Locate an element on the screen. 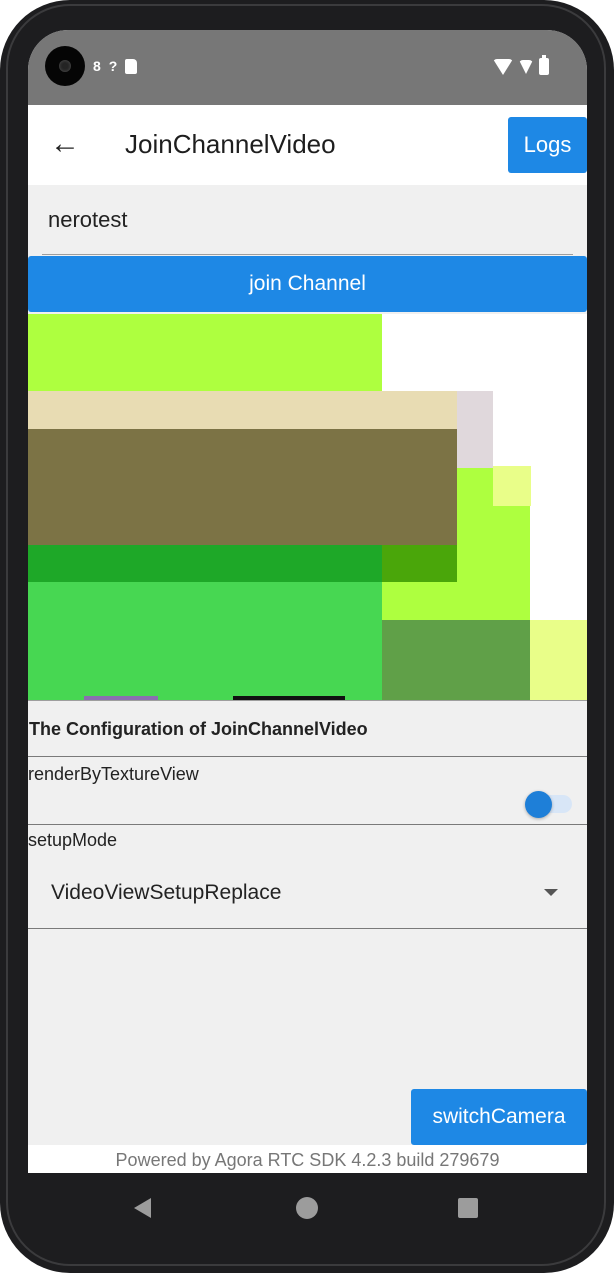 The image size is (614, 1273). arrow-back-icon: ← is located at coordinates (65, 144).